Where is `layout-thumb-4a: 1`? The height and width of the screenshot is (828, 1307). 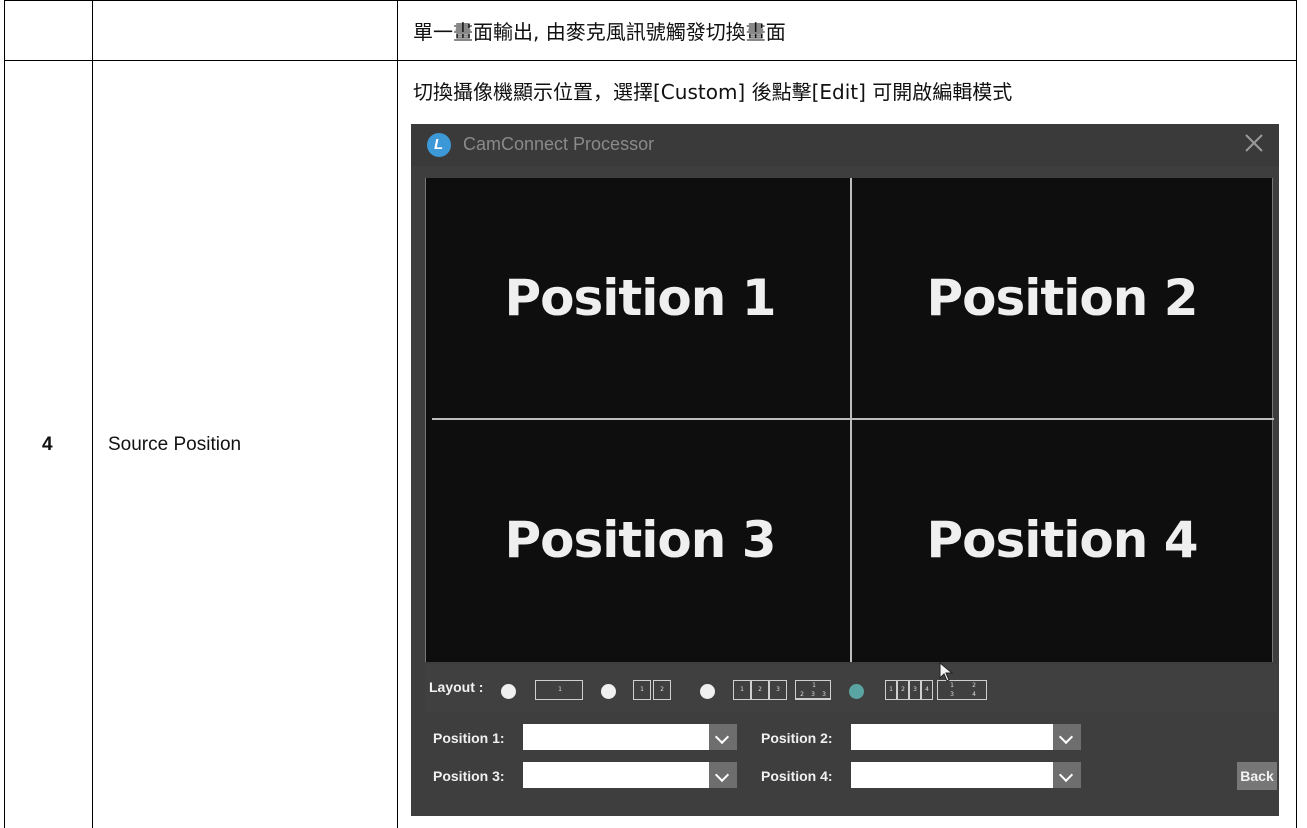 layout-thumb-4a: 1 is located at coordinates (891, 690).